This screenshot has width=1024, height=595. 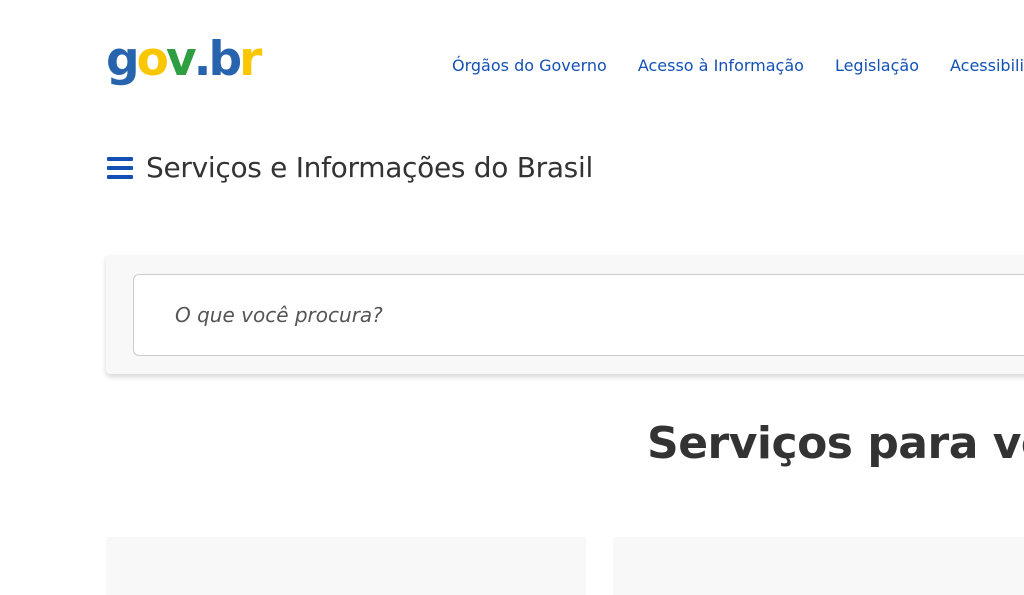 What do you see at coordinates (225, 59) in the screenshot?
I see `logo-letter-b: b` at bounding box center [225, 59].